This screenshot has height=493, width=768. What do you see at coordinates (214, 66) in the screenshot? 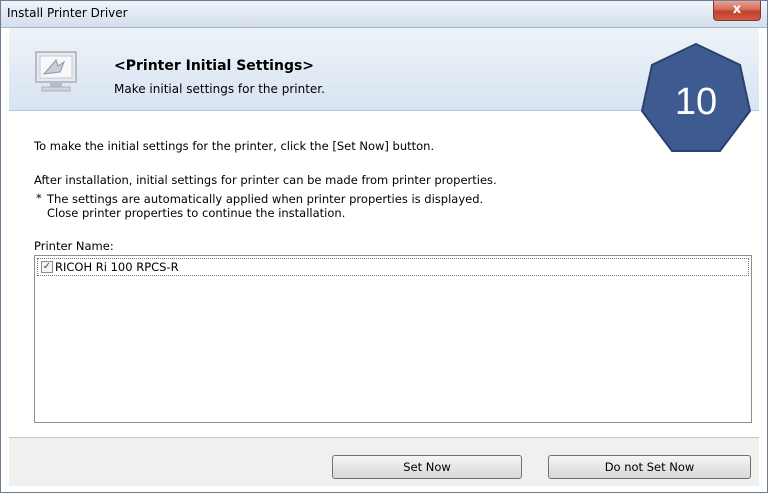
I see `page-title: <Printer Initial Settings>` at bounding box center [214, 66].